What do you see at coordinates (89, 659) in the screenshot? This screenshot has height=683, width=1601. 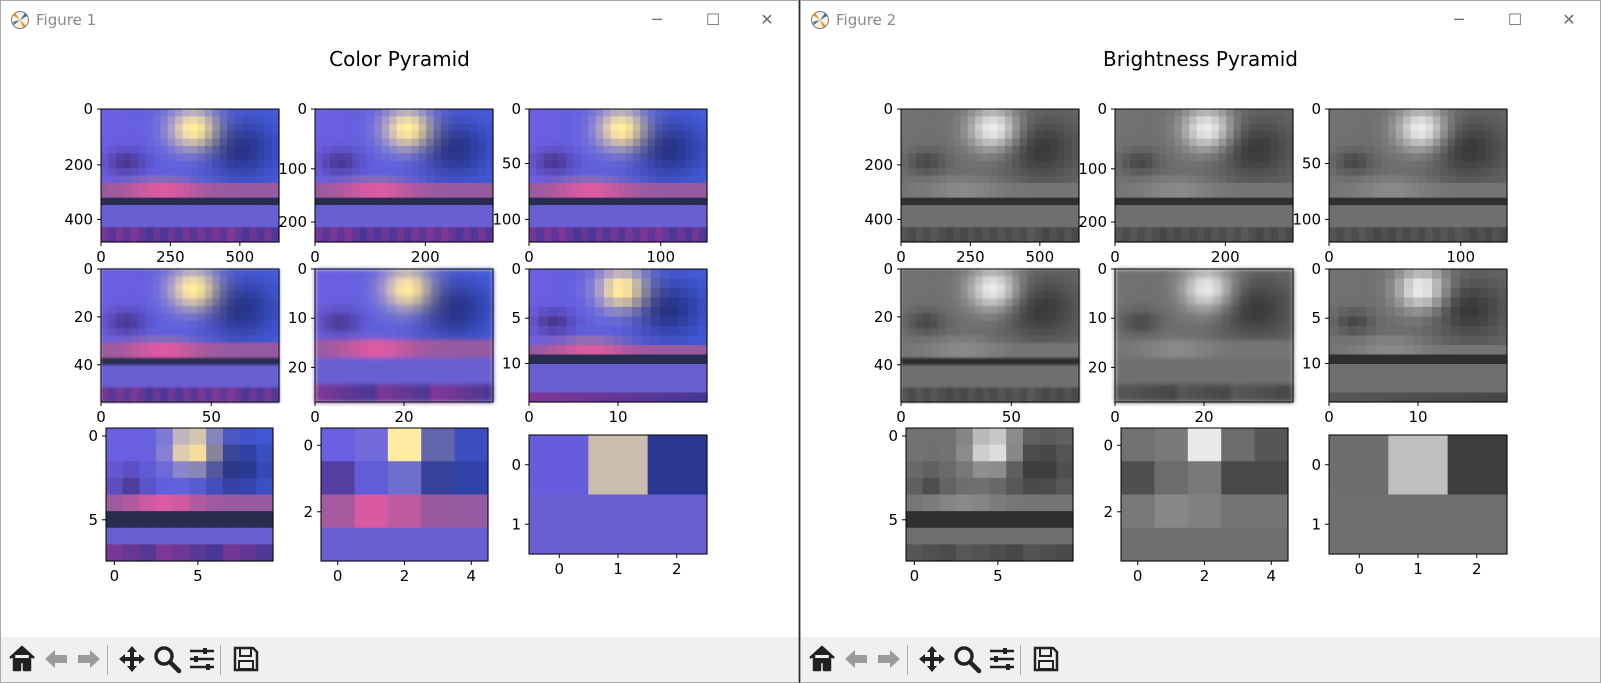 I see `forward-arrow-button` at bounding box center [89, 659].